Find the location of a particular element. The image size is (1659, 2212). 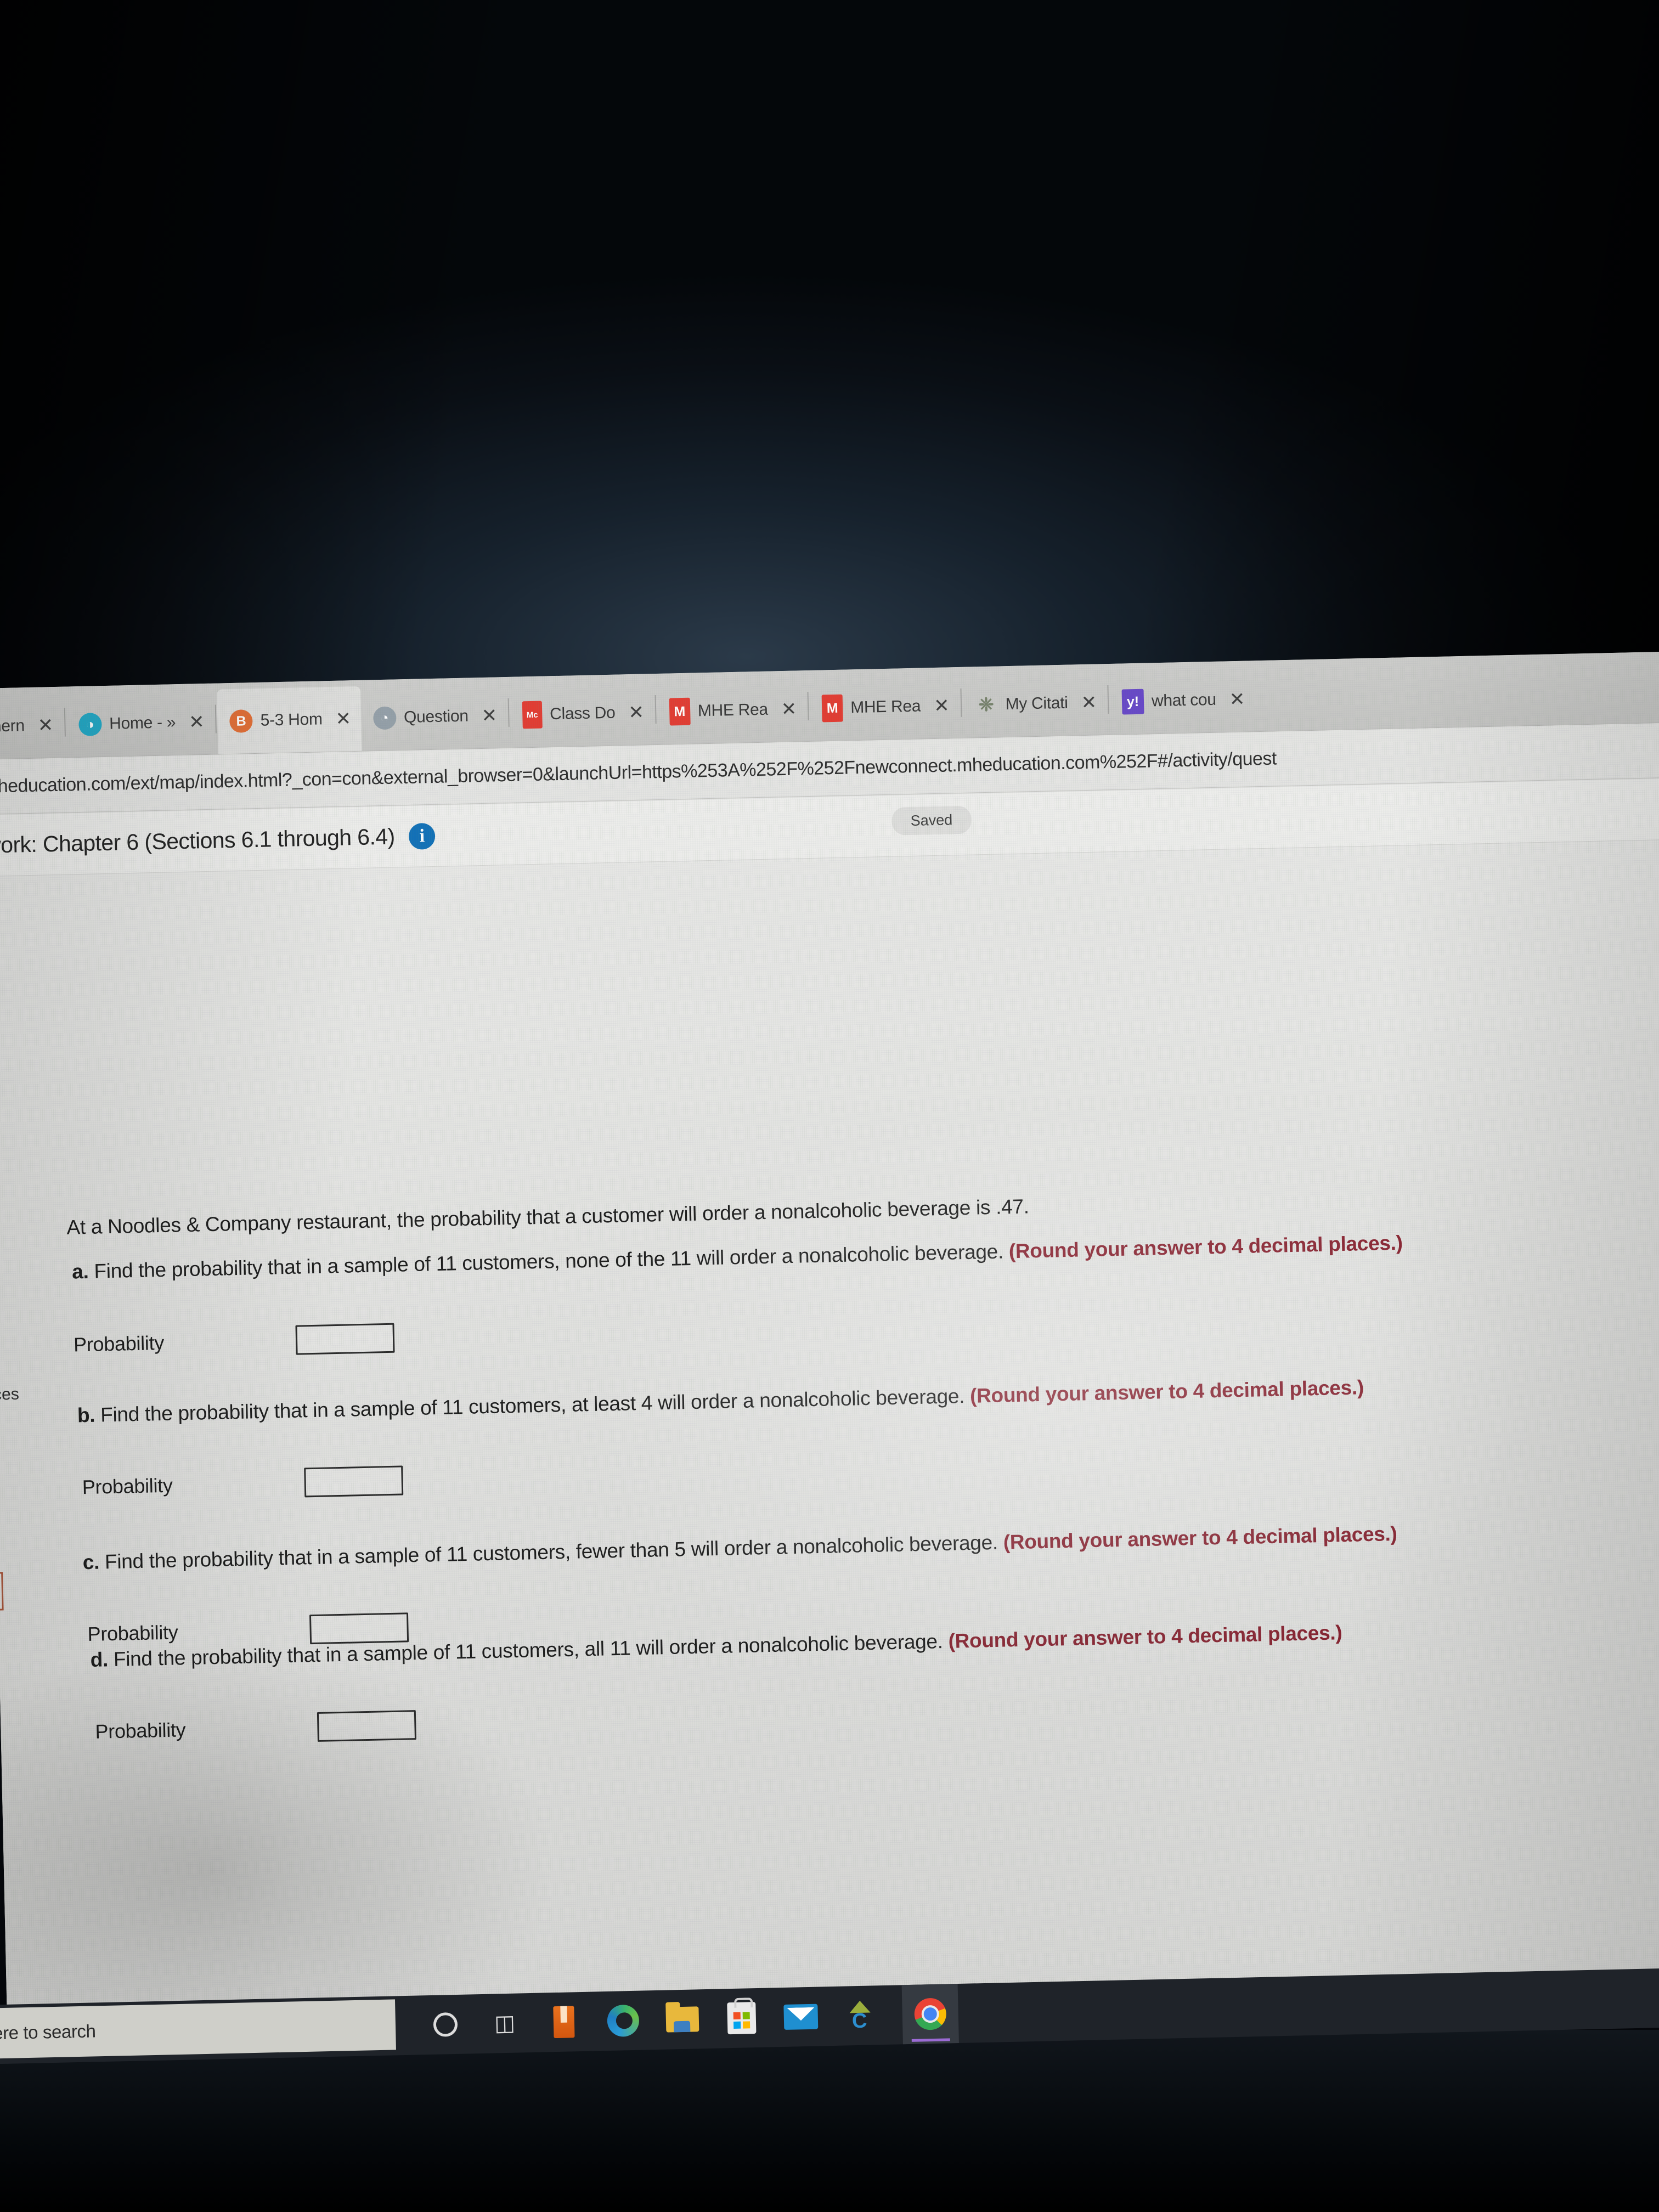

browser-tab-5-3-homework: B 5-3 Hom ✕ is located at coordinates (289, 720).